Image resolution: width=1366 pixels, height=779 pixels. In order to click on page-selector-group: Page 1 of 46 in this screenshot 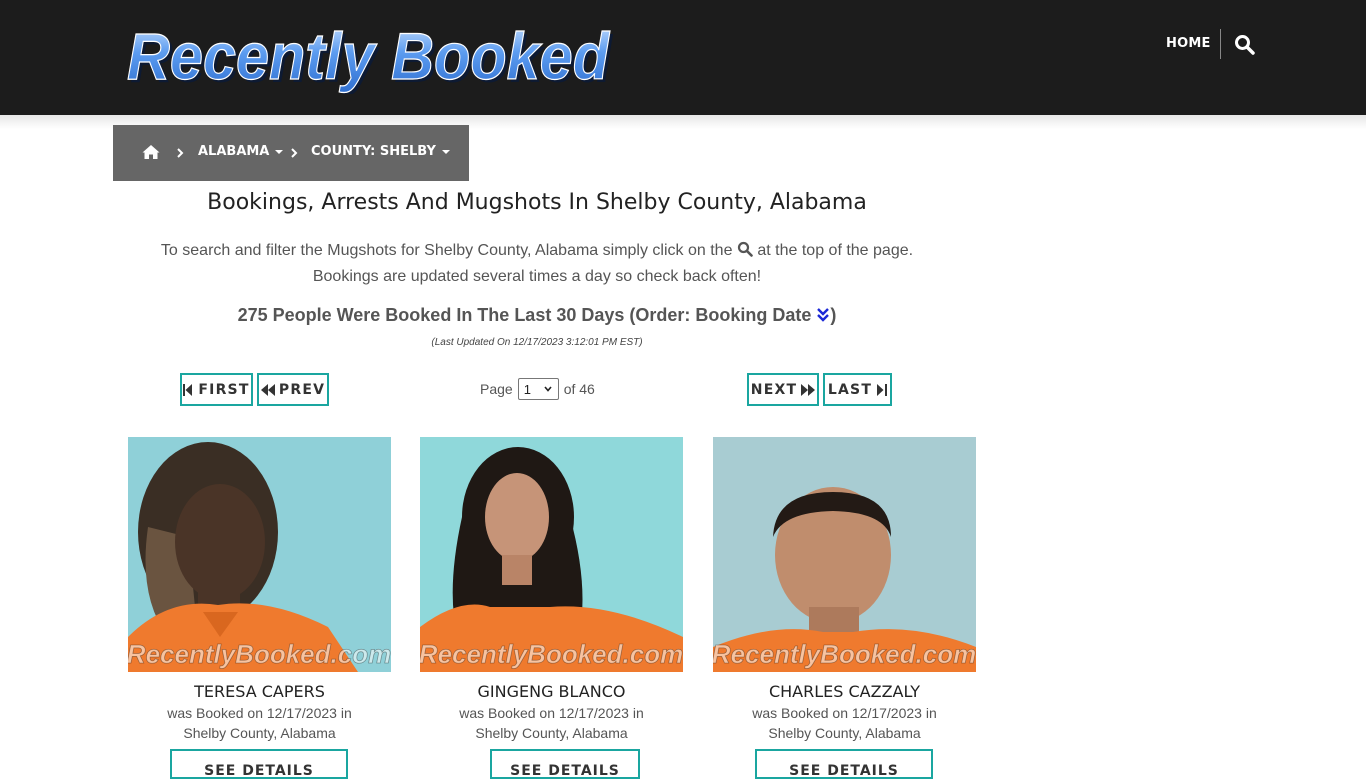, I will do `click(537, 389)`.